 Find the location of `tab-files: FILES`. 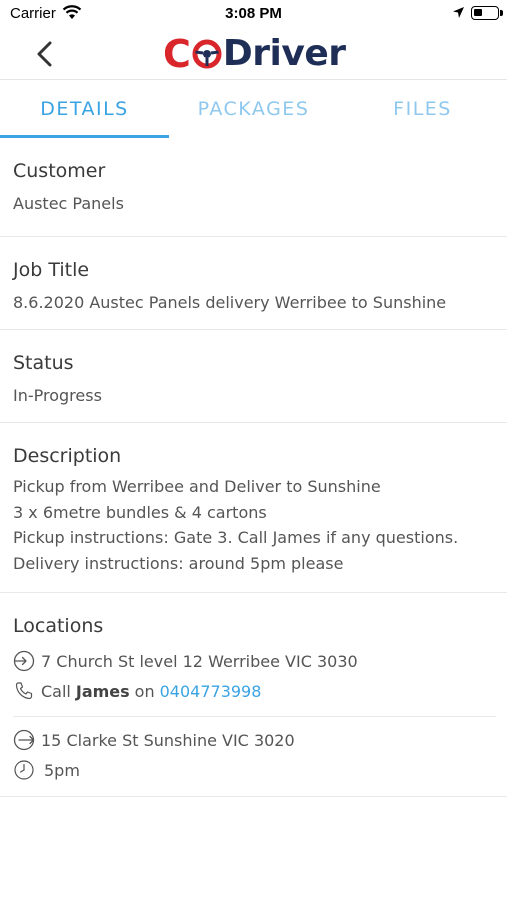

tab-files: FILES is located at coordinates (422, 109).